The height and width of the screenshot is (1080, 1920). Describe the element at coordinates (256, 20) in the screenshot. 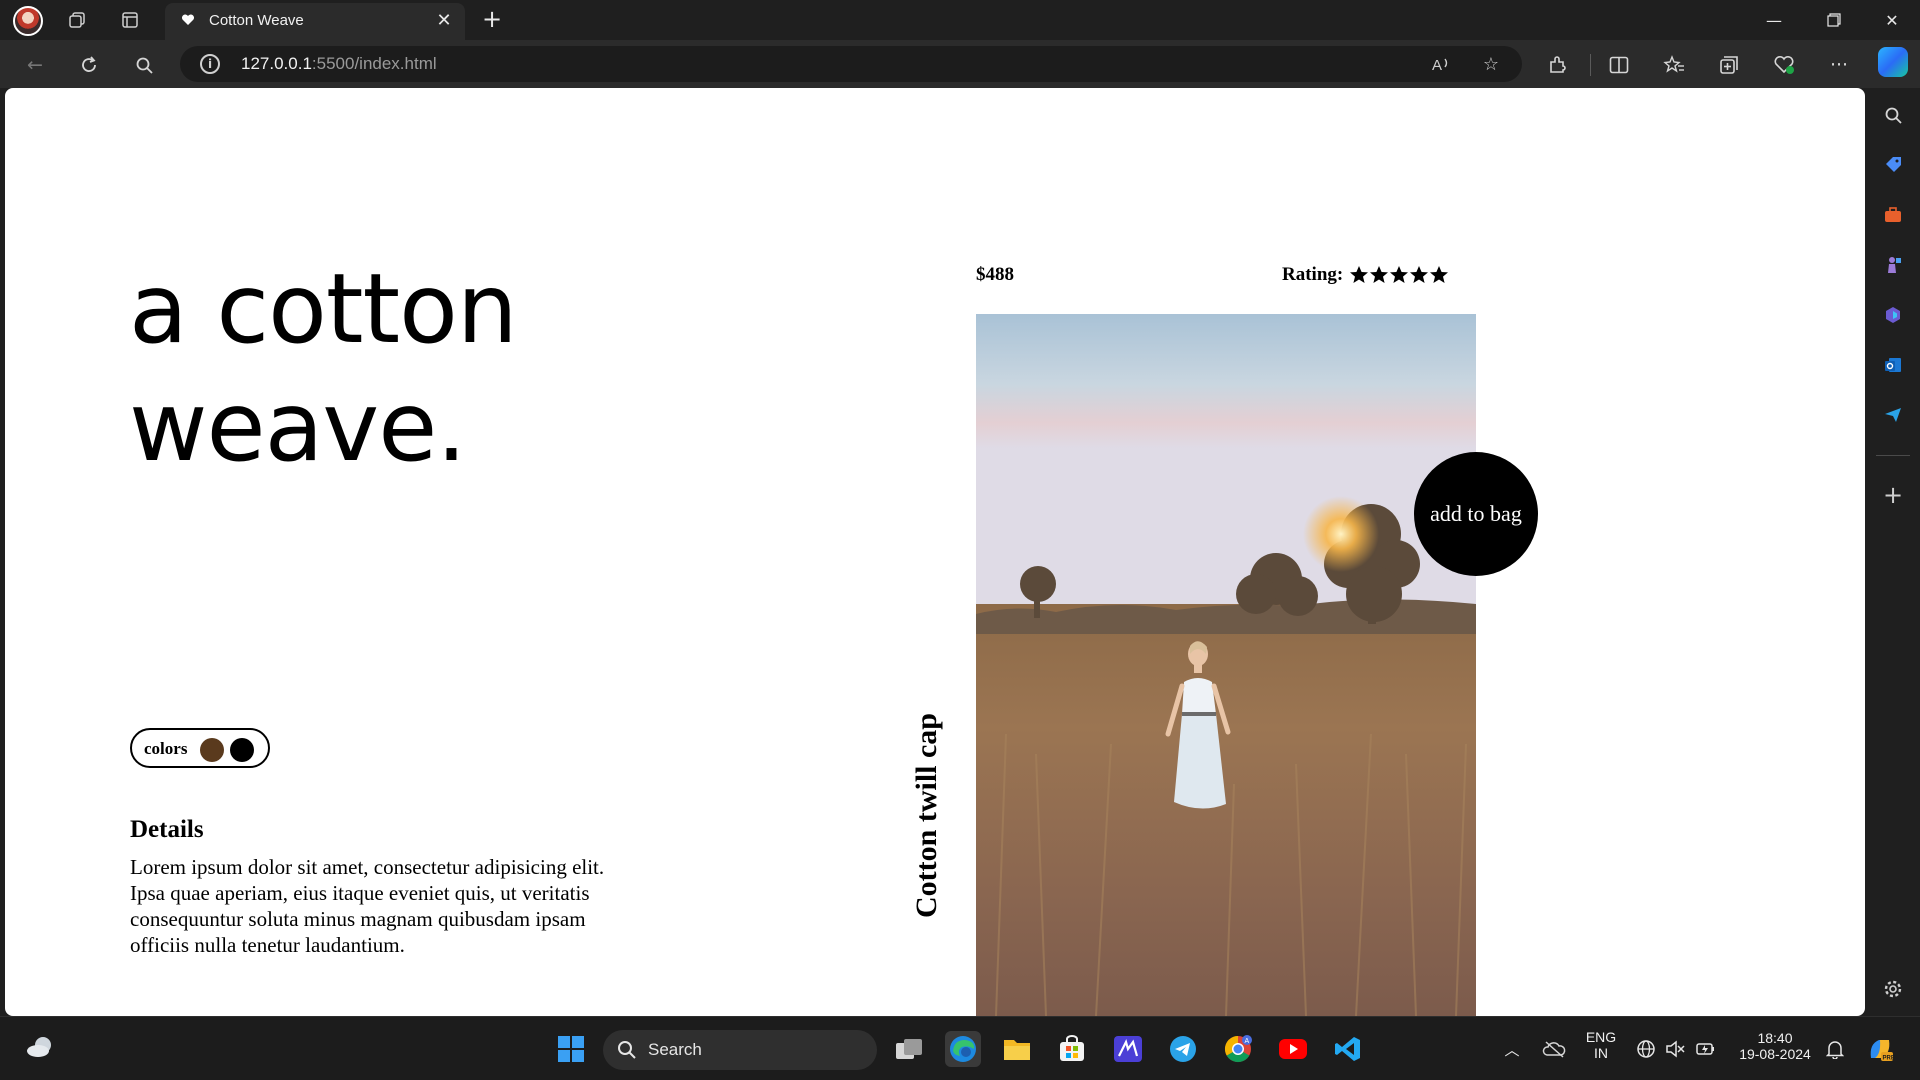

I see `tab-title: Cotton Weave` at that location.